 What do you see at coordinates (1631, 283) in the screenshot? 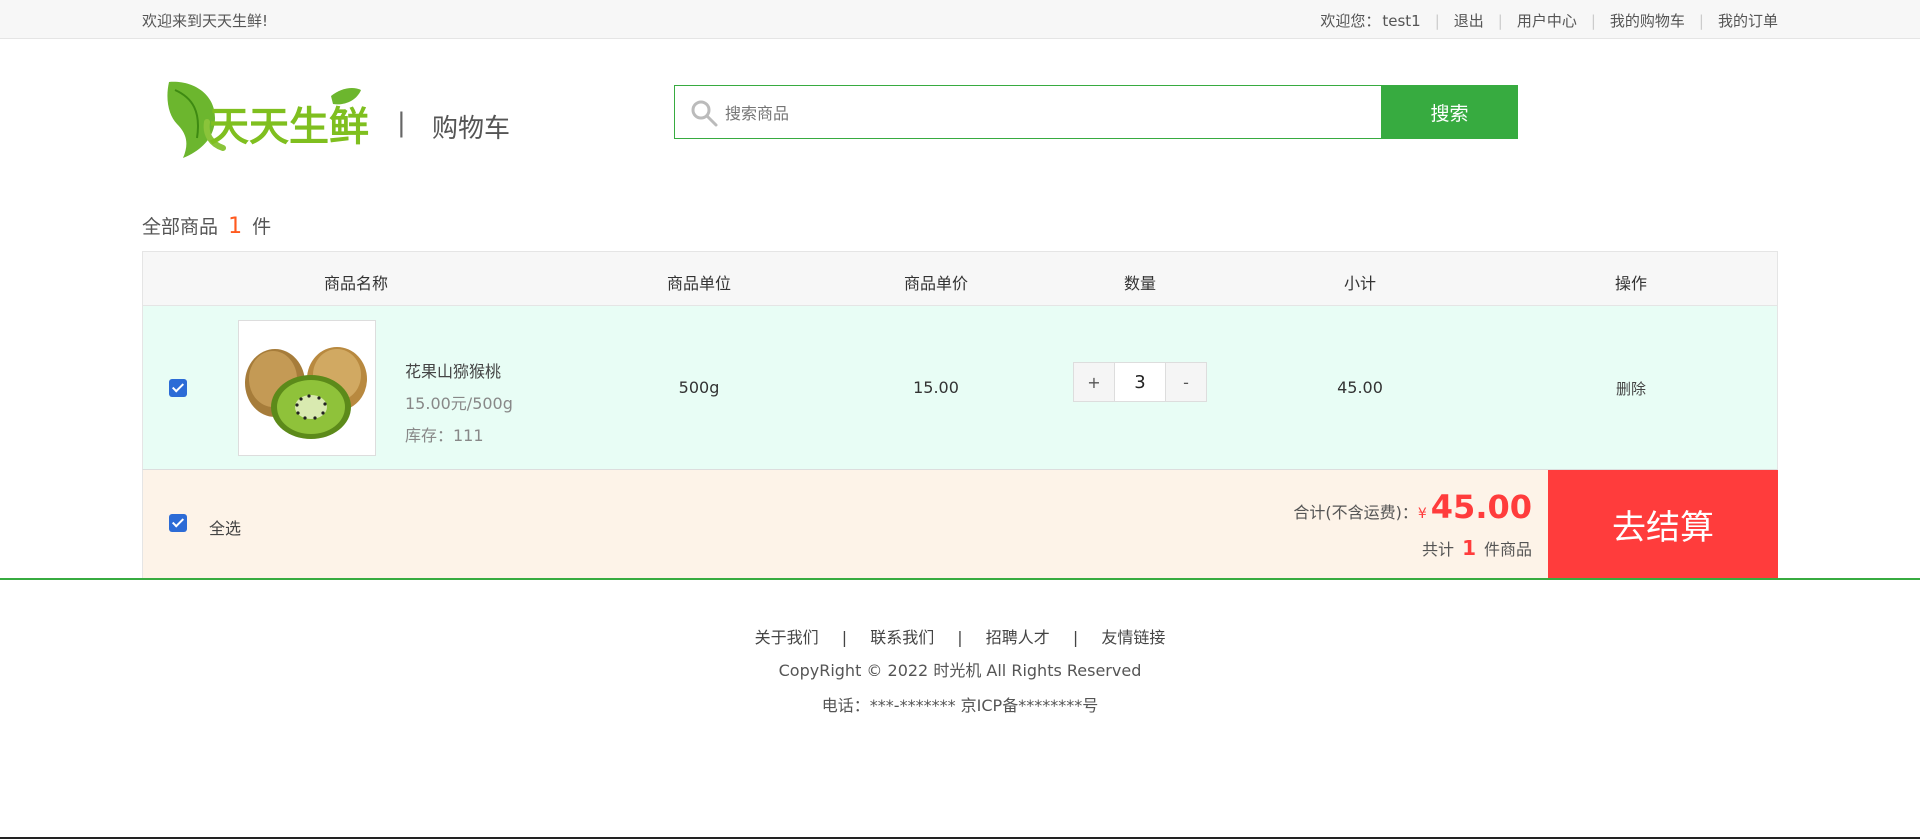
I see `col-action: 操作` at bounding box center [1631, 283].